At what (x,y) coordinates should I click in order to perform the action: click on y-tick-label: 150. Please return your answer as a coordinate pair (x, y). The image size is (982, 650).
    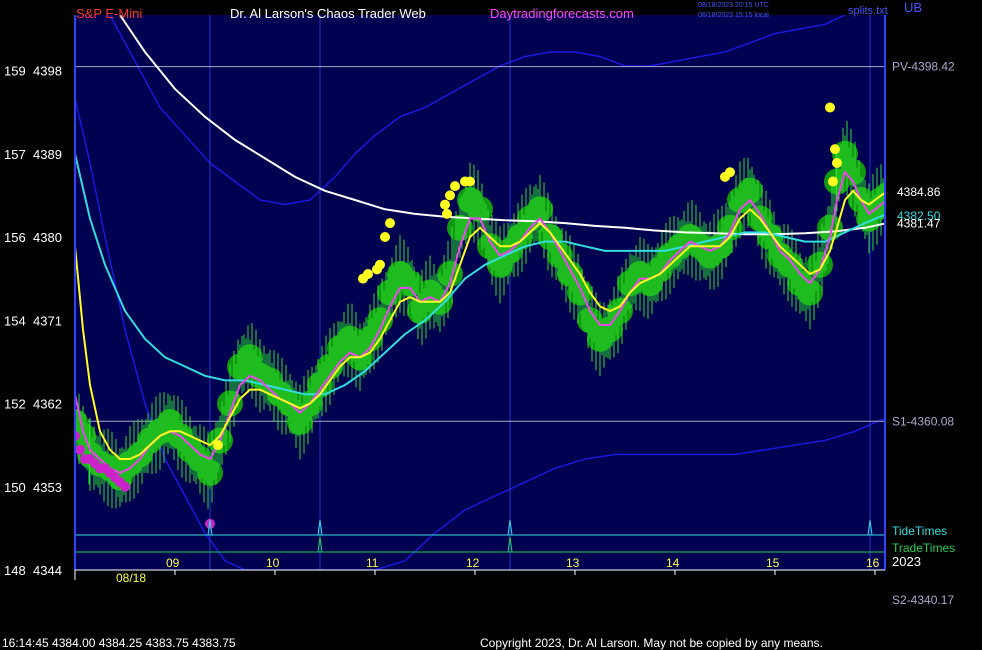
    Looking at the image, I should click on (15, 487).